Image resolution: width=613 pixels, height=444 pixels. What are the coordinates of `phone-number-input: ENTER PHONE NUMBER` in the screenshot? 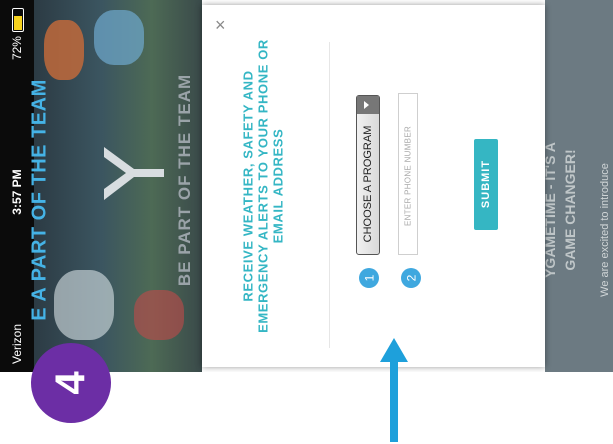 It's located at (408, 174).